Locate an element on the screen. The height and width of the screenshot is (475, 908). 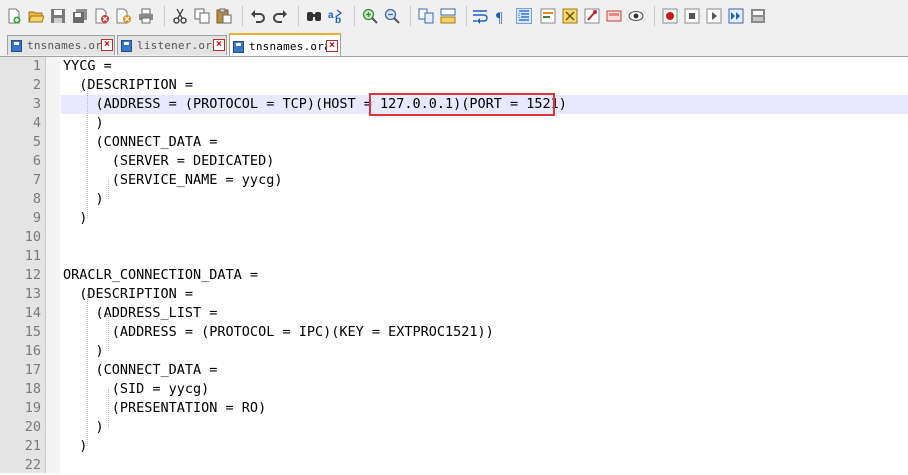
save-icon is located at coordinates (58, 16).